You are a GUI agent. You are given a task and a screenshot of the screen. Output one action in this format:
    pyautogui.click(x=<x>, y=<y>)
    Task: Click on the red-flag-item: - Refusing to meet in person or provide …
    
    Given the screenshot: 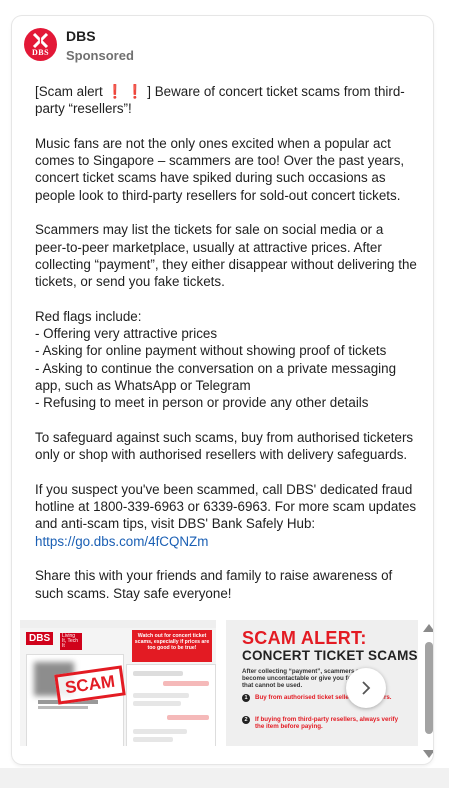 What is the action you would take?
    pyautogui.click(x=202, y=403)
    